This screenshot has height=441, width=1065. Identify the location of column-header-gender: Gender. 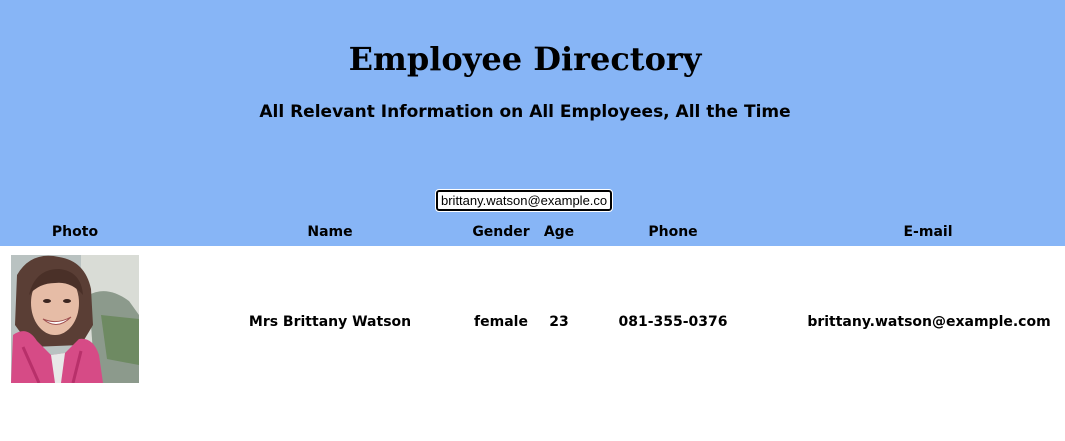
(501, 232).